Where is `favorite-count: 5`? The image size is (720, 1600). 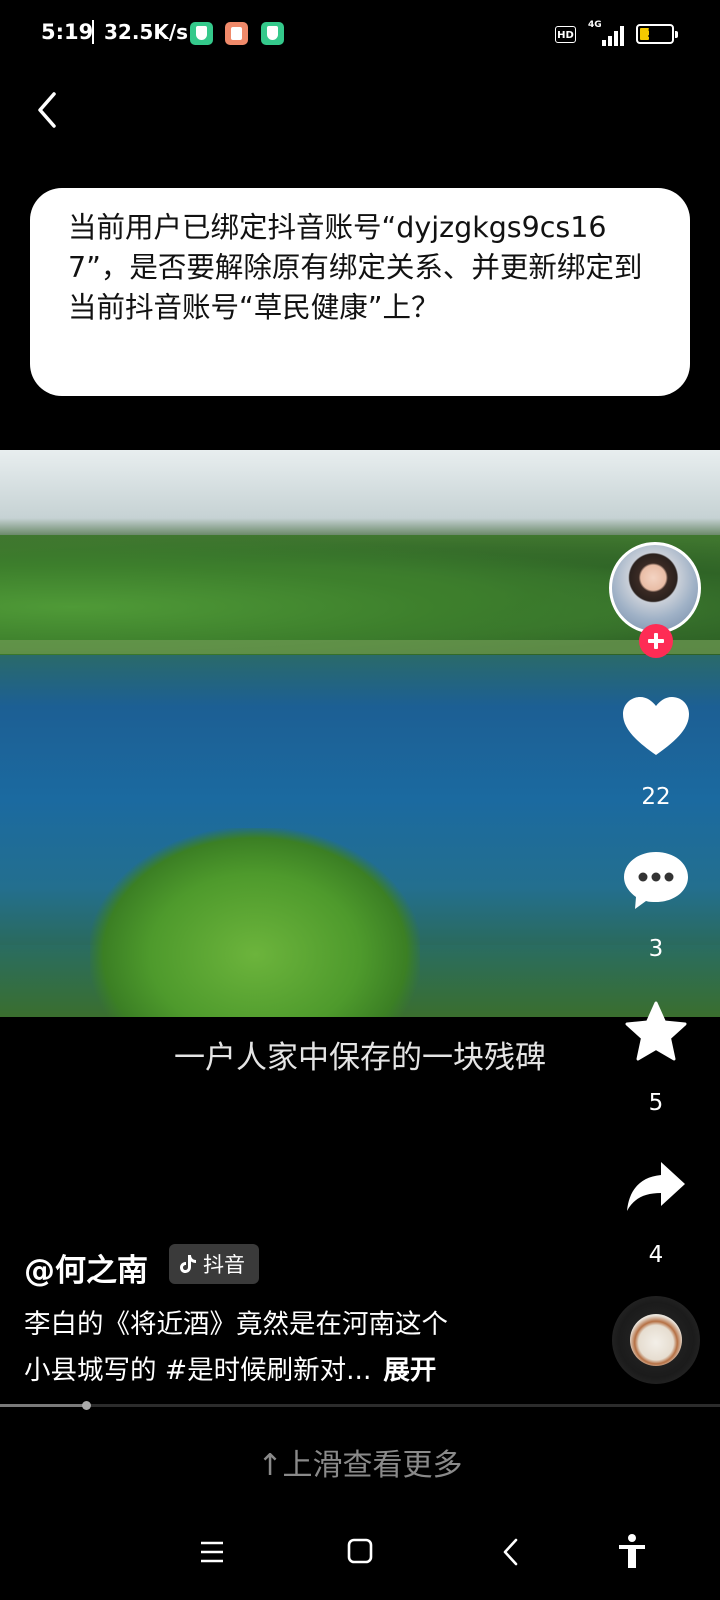
favorite-count: 5 is located at coordinates (656, 1103).